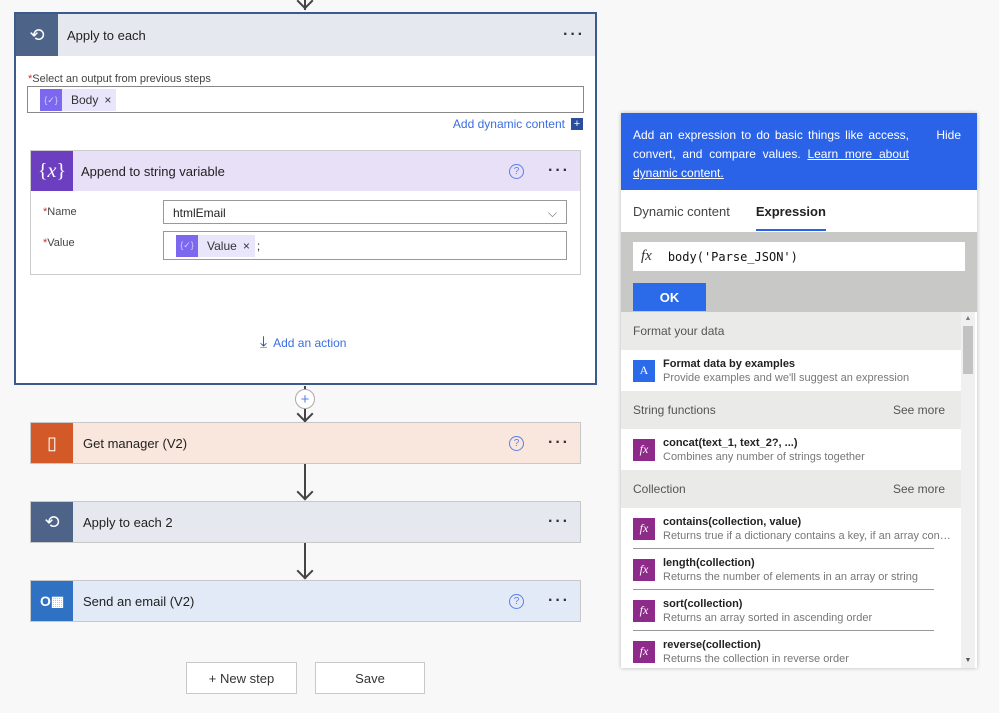 The width and height of the screenshot is (999, 713). I want to click on value-input: {✓} Value × ;, so click(365, 245).